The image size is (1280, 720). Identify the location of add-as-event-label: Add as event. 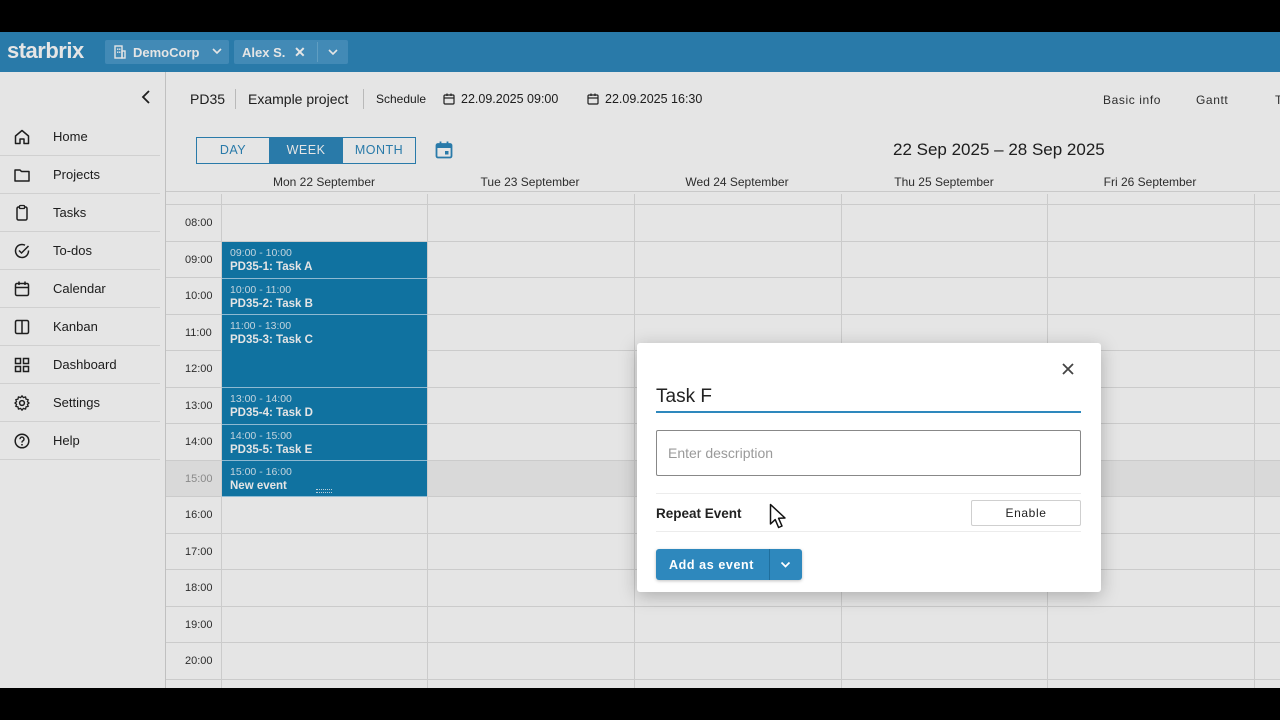
(712, 565).